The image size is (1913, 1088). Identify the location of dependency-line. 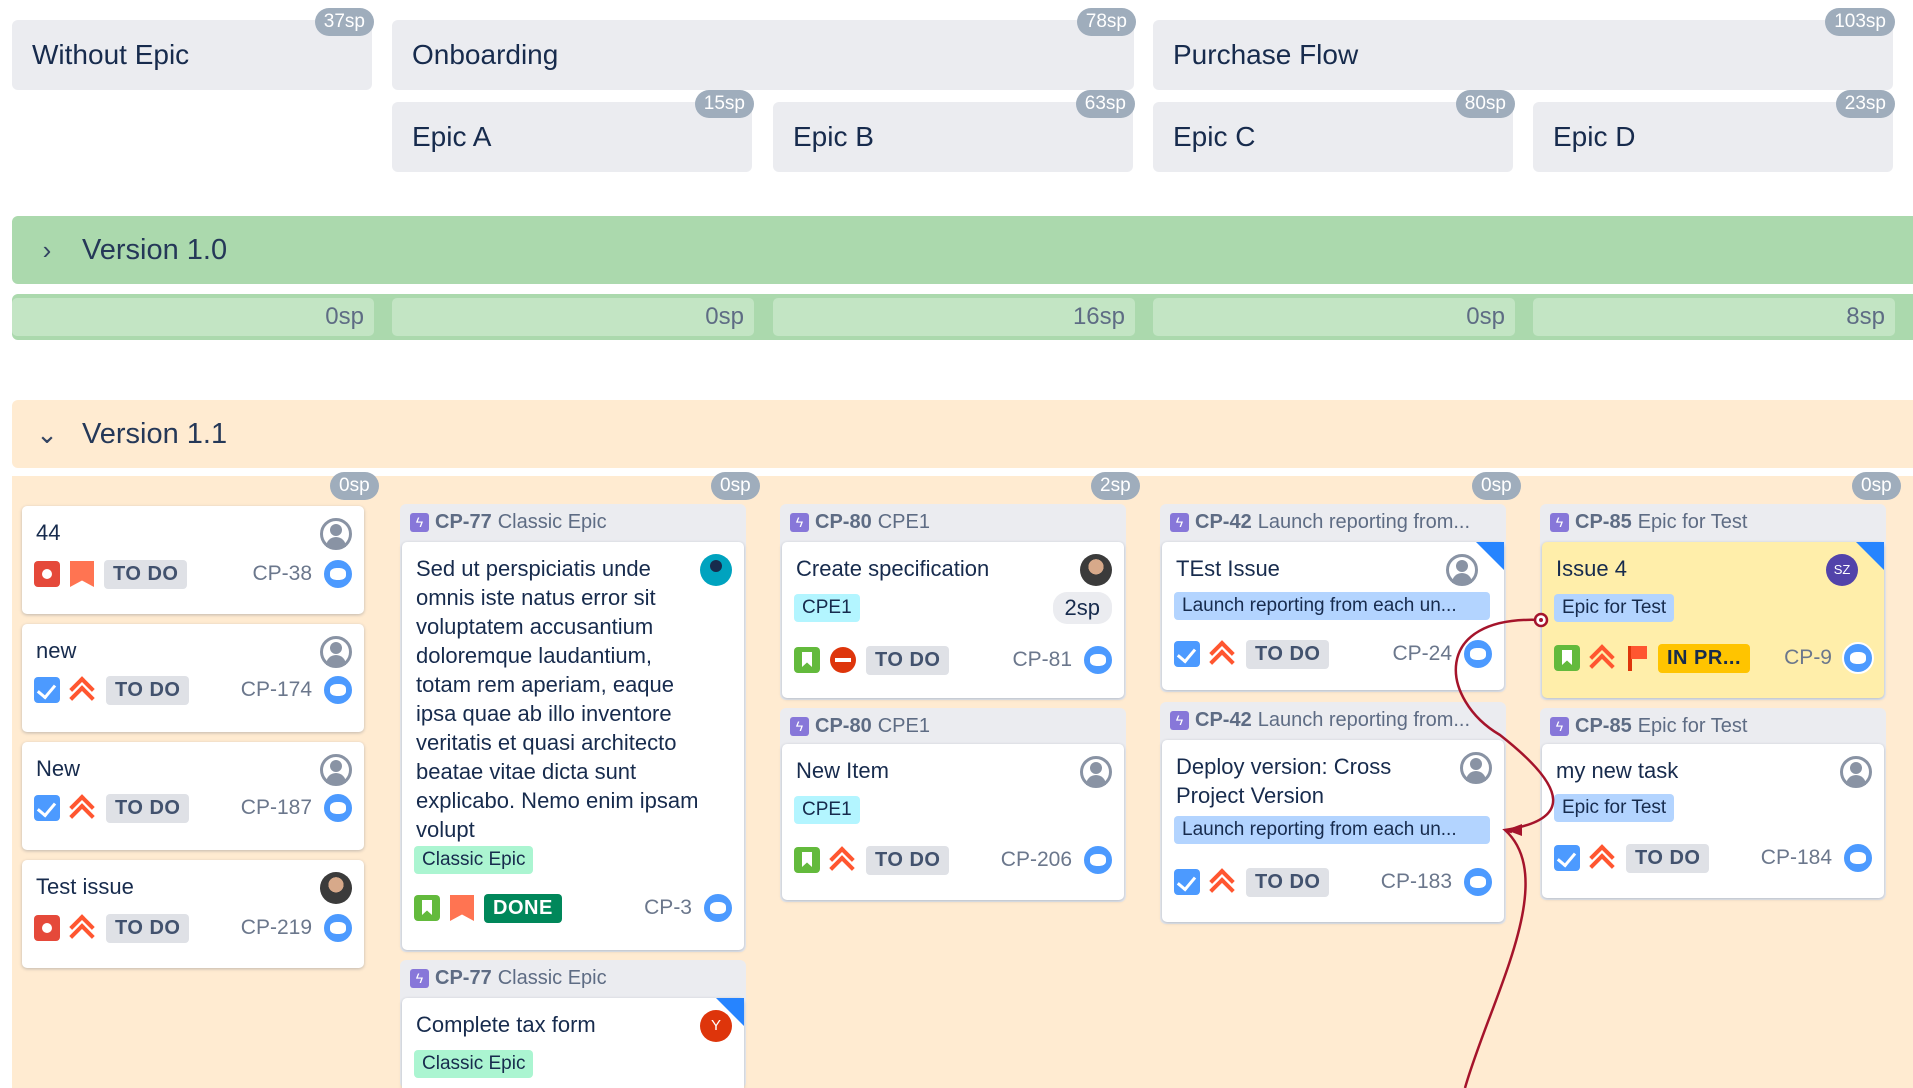
(1504, 853).